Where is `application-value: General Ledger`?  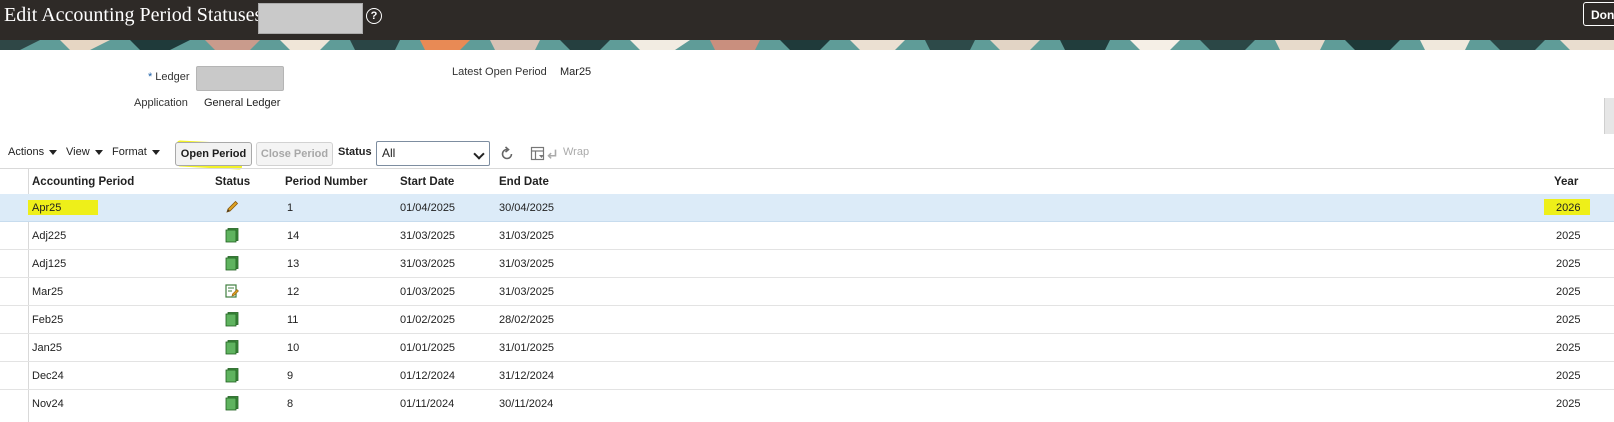 application-value: General Ledger is located at coordinates (242, 103).